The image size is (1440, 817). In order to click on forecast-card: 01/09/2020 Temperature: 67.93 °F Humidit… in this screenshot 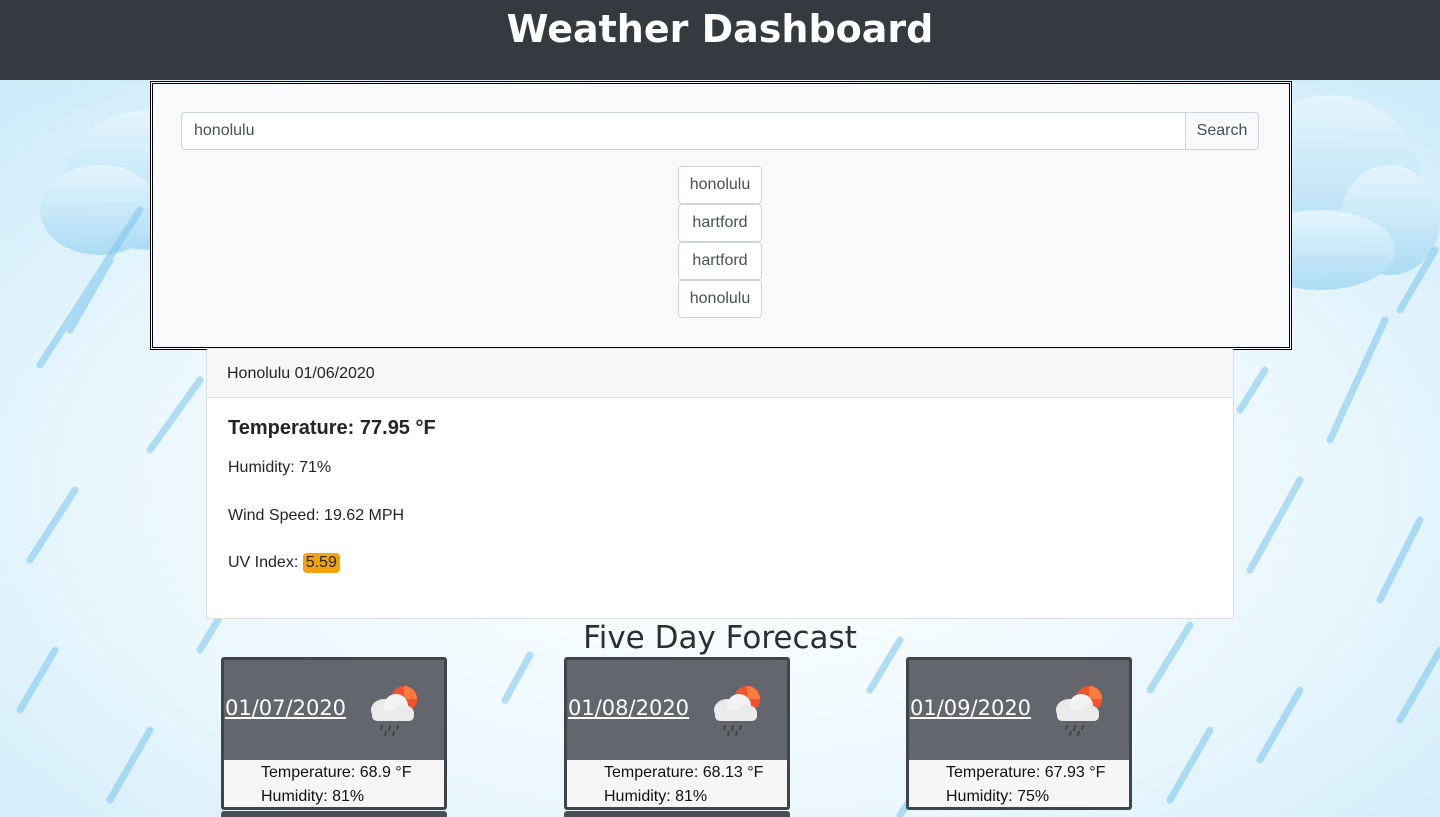, I will do `click(1019, 733)`.